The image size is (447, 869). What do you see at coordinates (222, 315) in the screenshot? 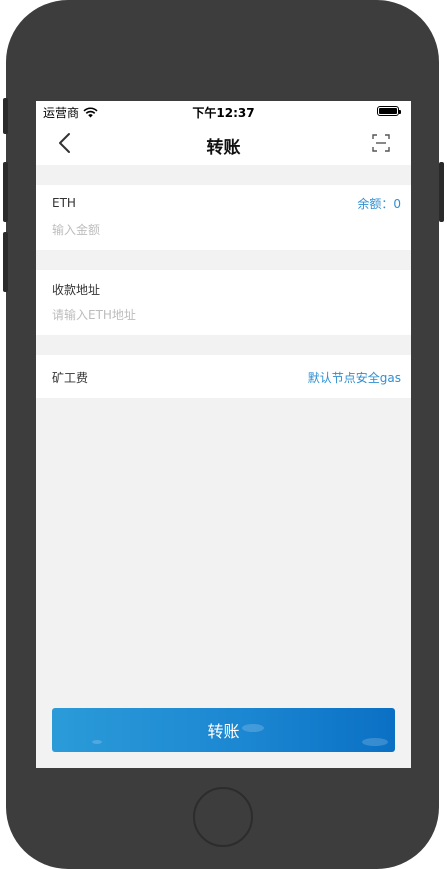
I see `address-input` at bounding box center [222, 315].